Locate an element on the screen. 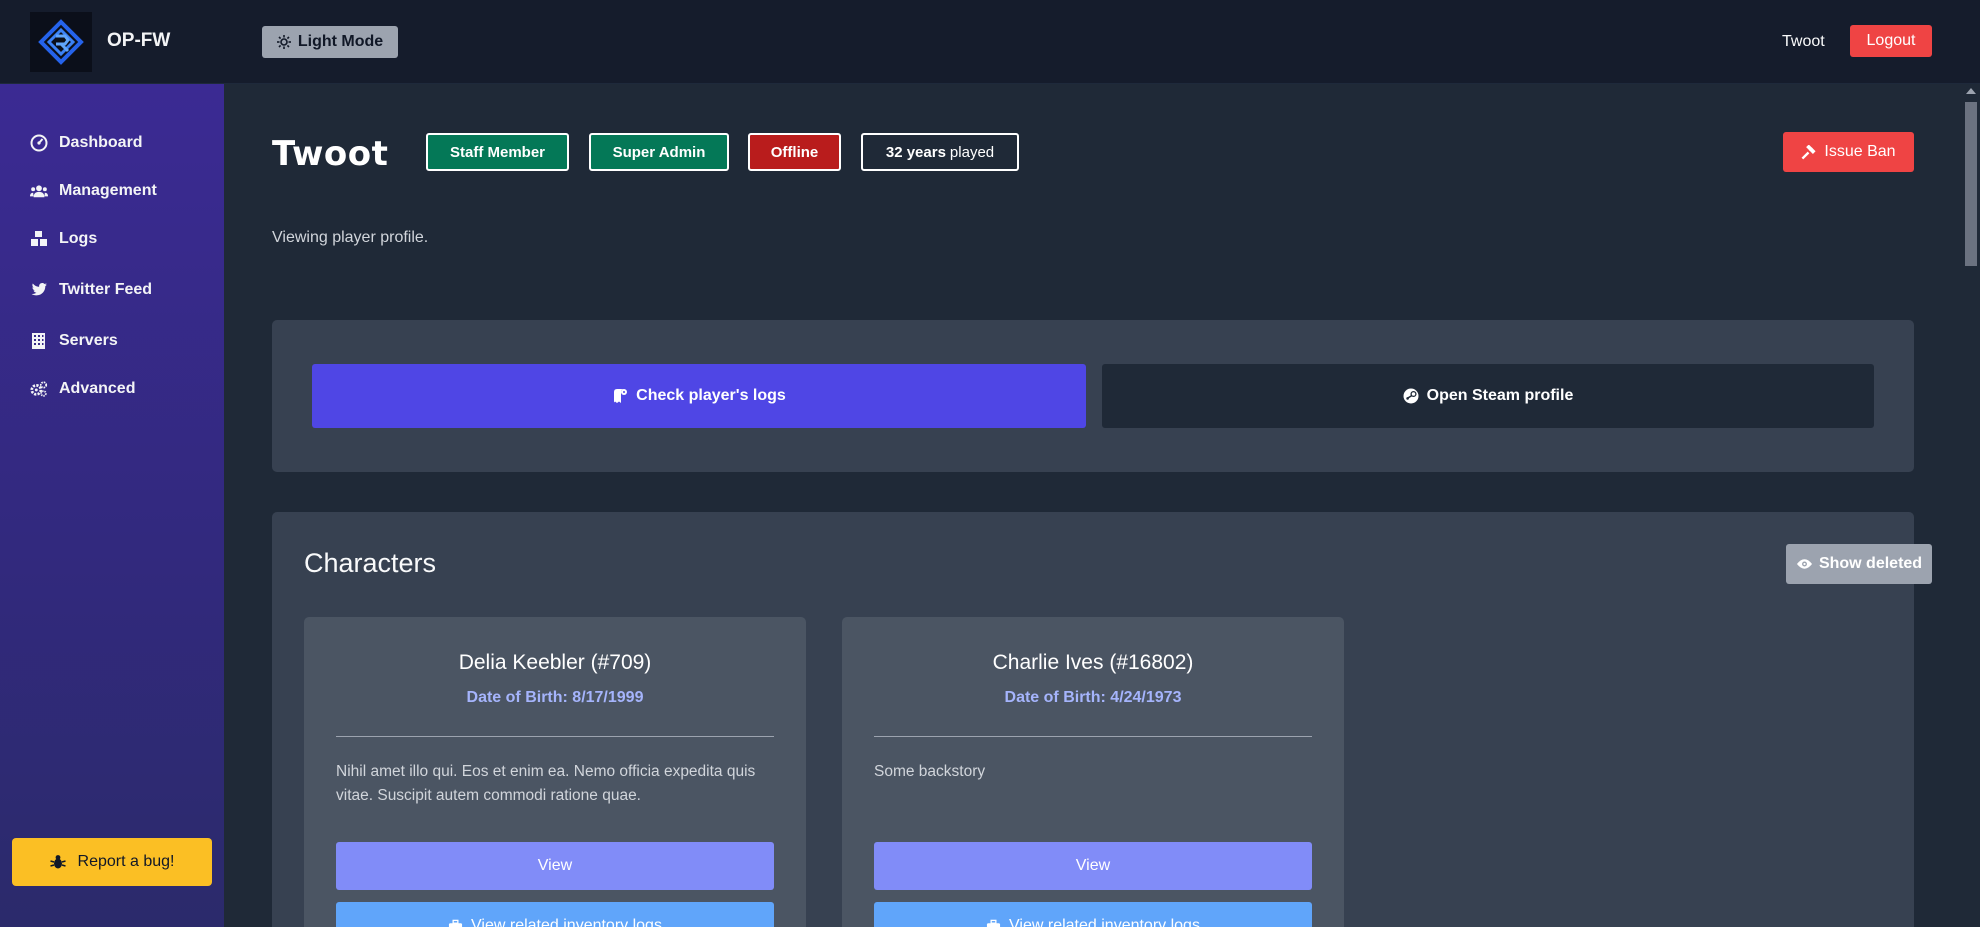  page-title: Twoot is located at coordinates (330, 154).